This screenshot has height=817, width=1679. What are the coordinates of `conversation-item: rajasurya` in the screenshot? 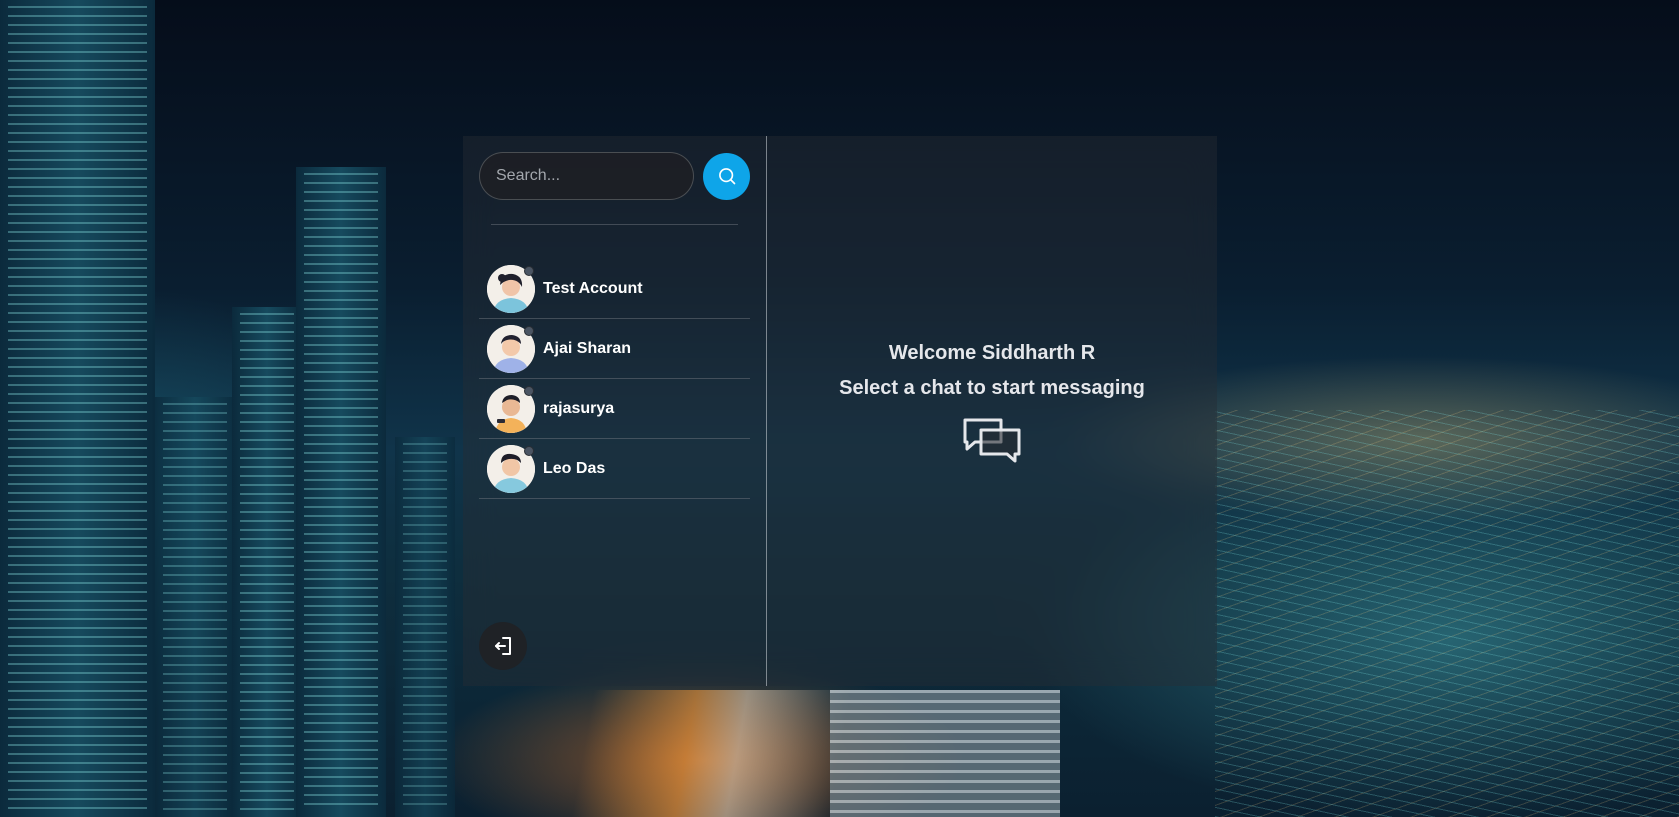 It's located at (614, 409).